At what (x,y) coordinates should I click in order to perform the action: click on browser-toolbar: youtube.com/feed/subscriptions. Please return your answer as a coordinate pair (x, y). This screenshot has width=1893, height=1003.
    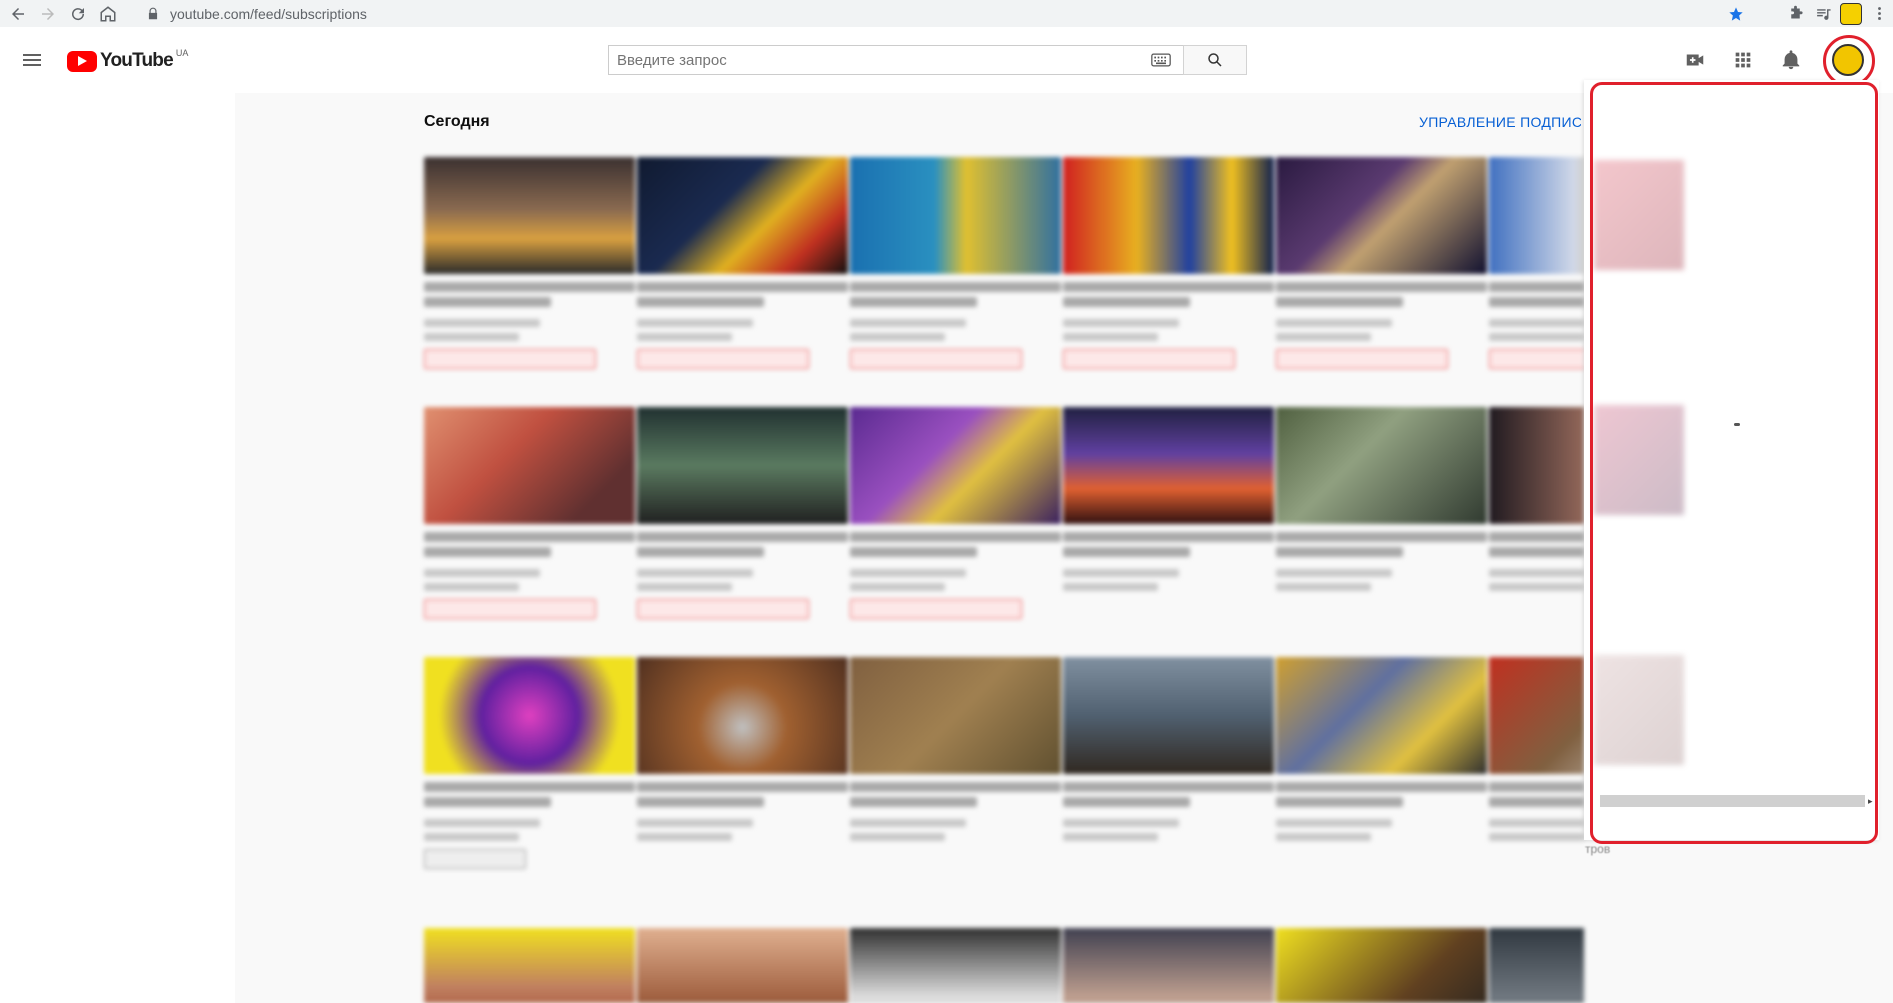
    Looking at the image, I should click on (946, 13).